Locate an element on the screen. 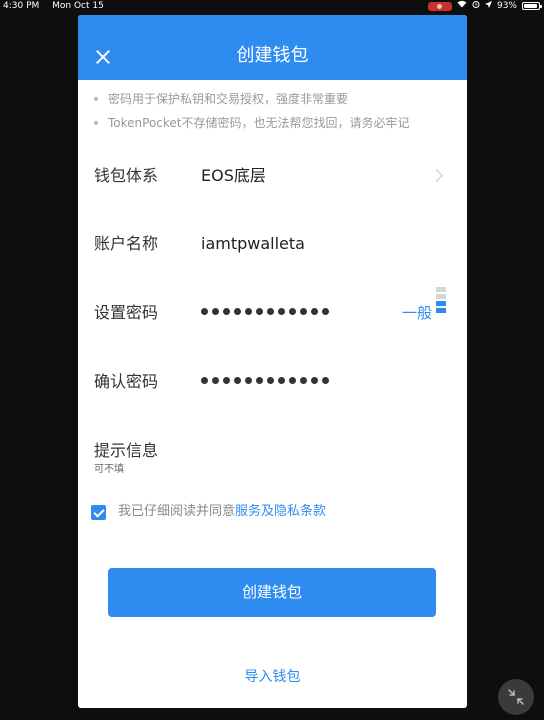  screen-recording-icon is located at coordinates (439, 6).